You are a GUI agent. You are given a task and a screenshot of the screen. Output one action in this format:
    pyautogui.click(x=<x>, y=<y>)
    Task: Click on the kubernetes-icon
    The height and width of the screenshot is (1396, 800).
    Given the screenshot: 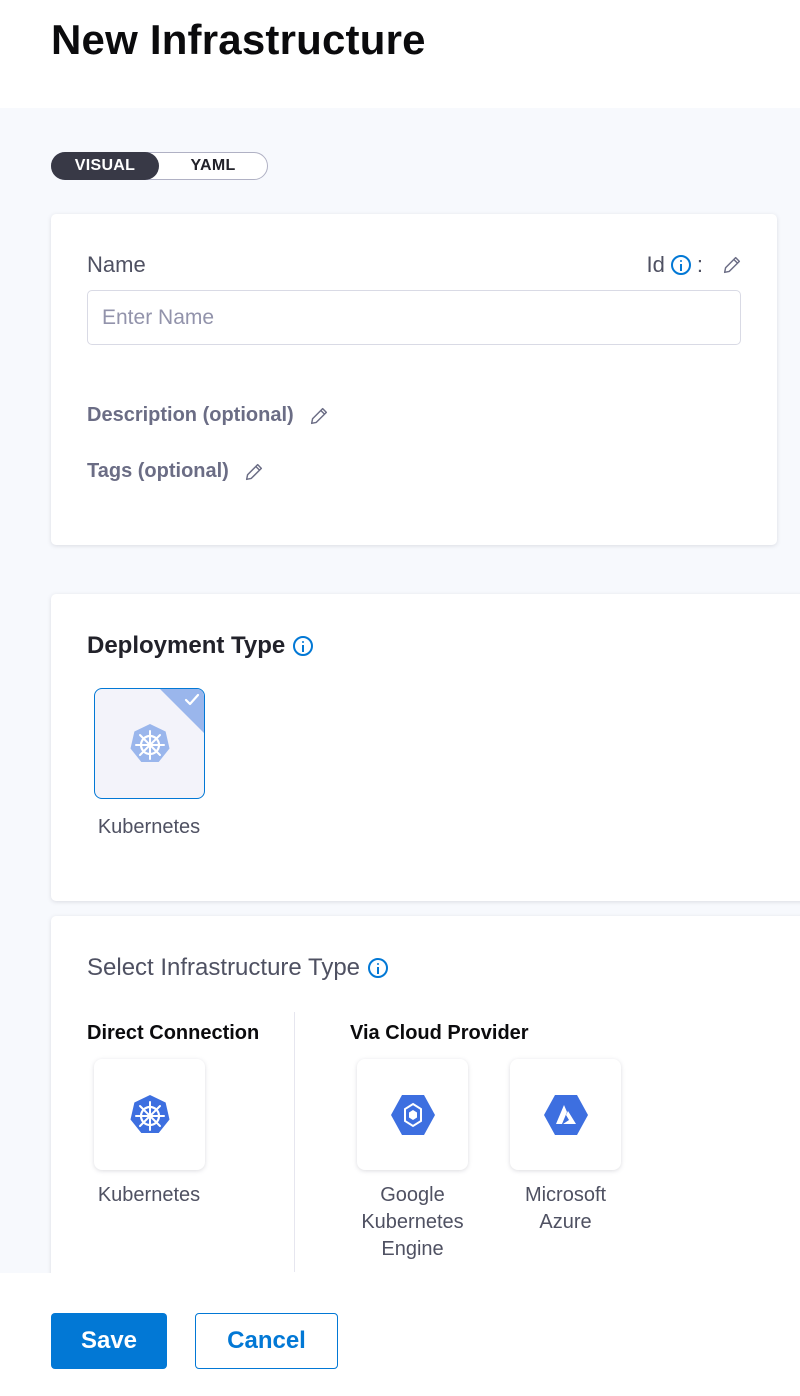 What is the action you would take?
    pyautogui.click(x=149, y=1113)
    